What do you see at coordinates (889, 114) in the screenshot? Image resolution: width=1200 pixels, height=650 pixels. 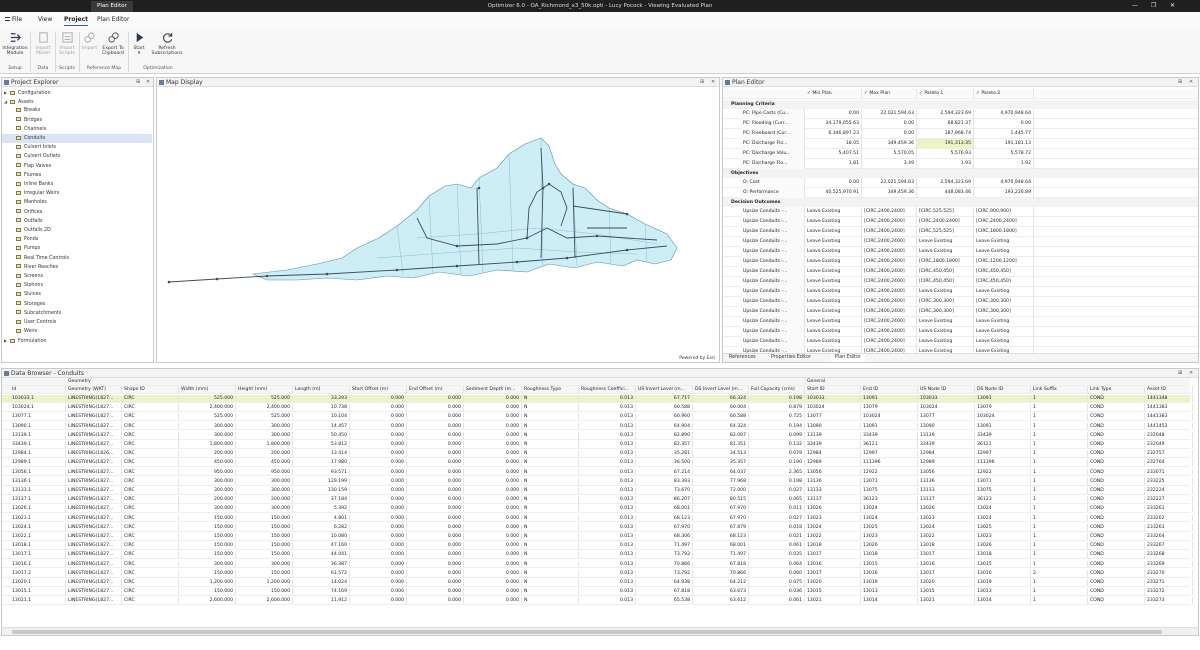 I see `plan-value-cell: 22,021,594.63` at bounding box center [889, 114].